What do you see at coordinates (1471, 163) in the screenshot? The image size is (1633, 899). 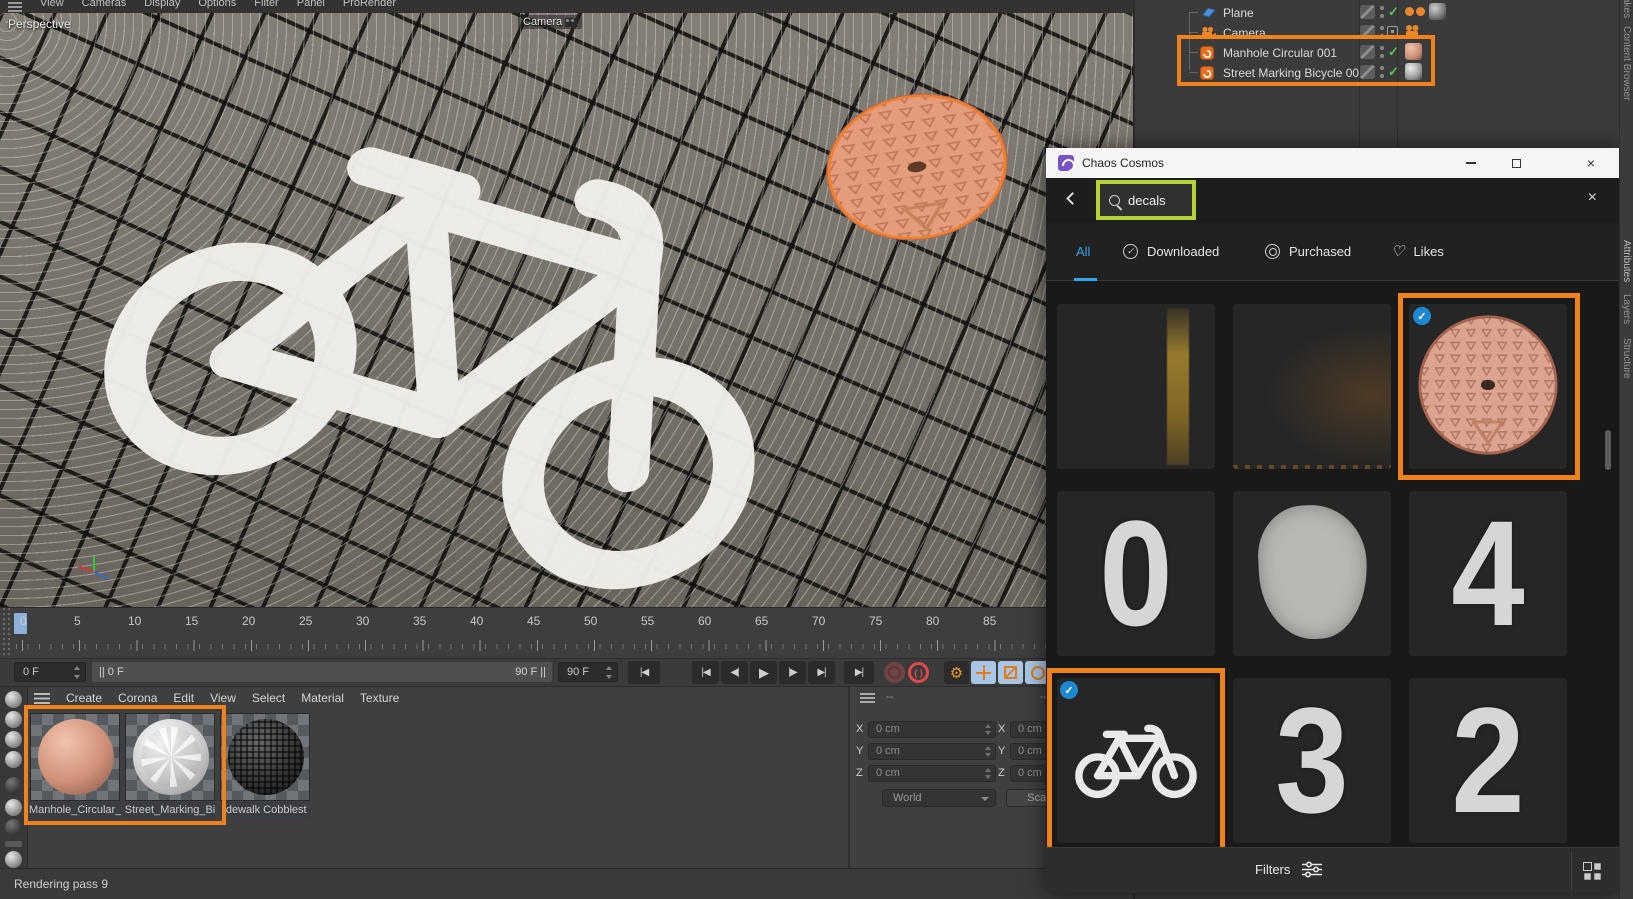 I see `minimize-button` at bounding box center [1471, 163].